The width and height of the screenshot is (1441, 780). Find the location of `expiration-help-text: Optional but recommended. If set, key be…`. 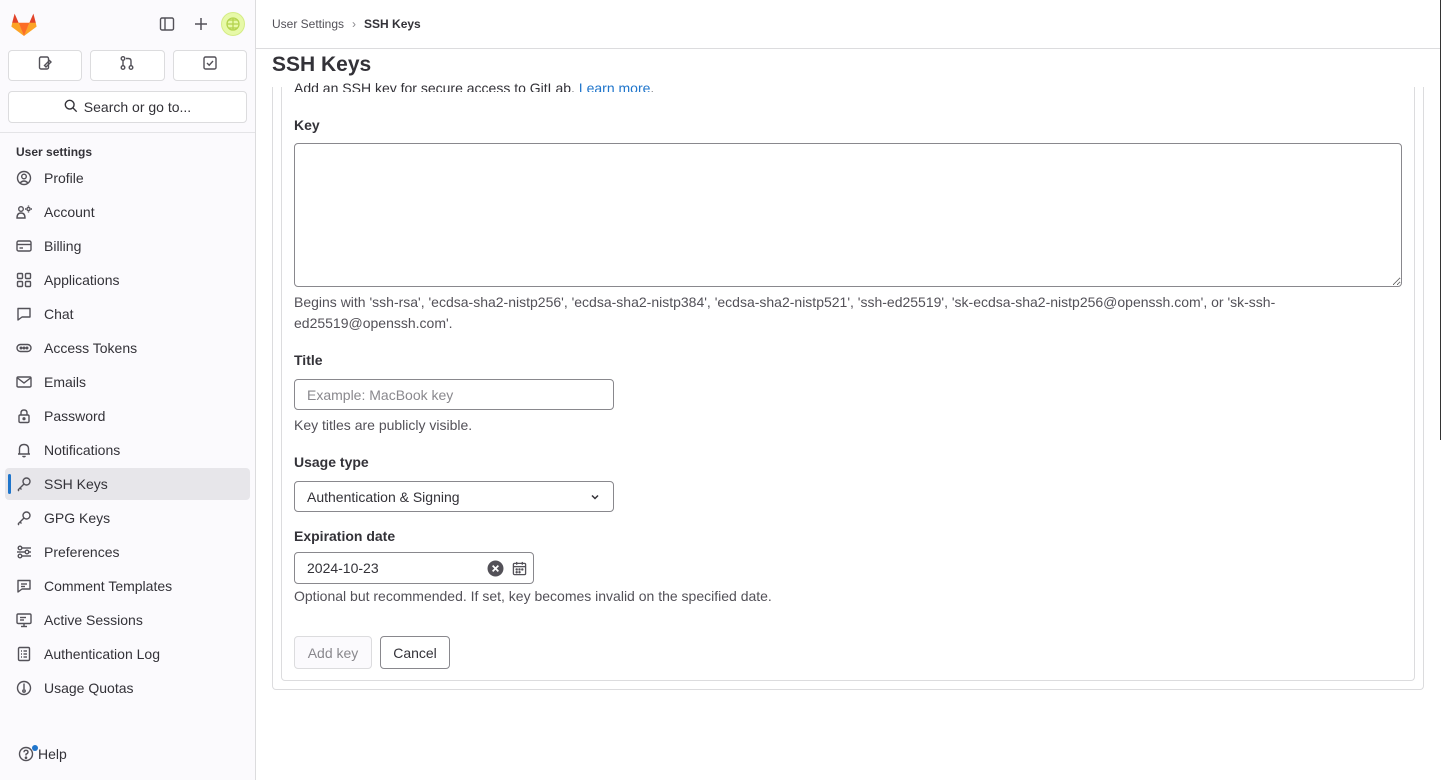

expiration-help-text: Optional but recommended. If set, key be… is located at coordinates (533, 596).